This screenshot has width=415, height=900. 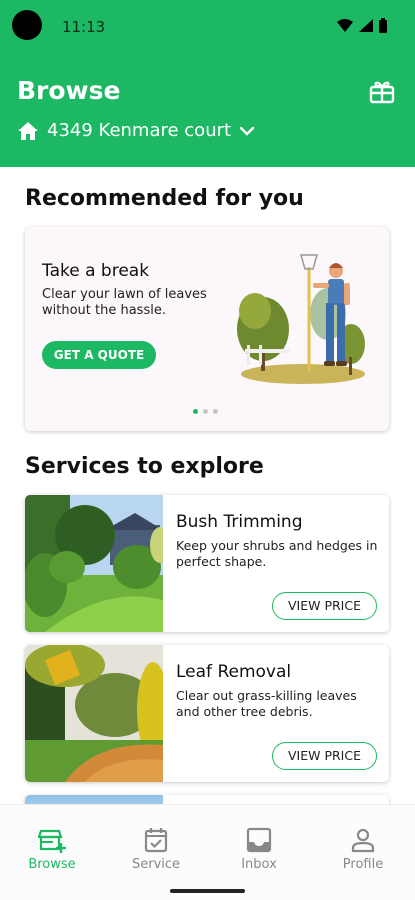 I want to click on nav-label: Service, so click(x=156, y=864).